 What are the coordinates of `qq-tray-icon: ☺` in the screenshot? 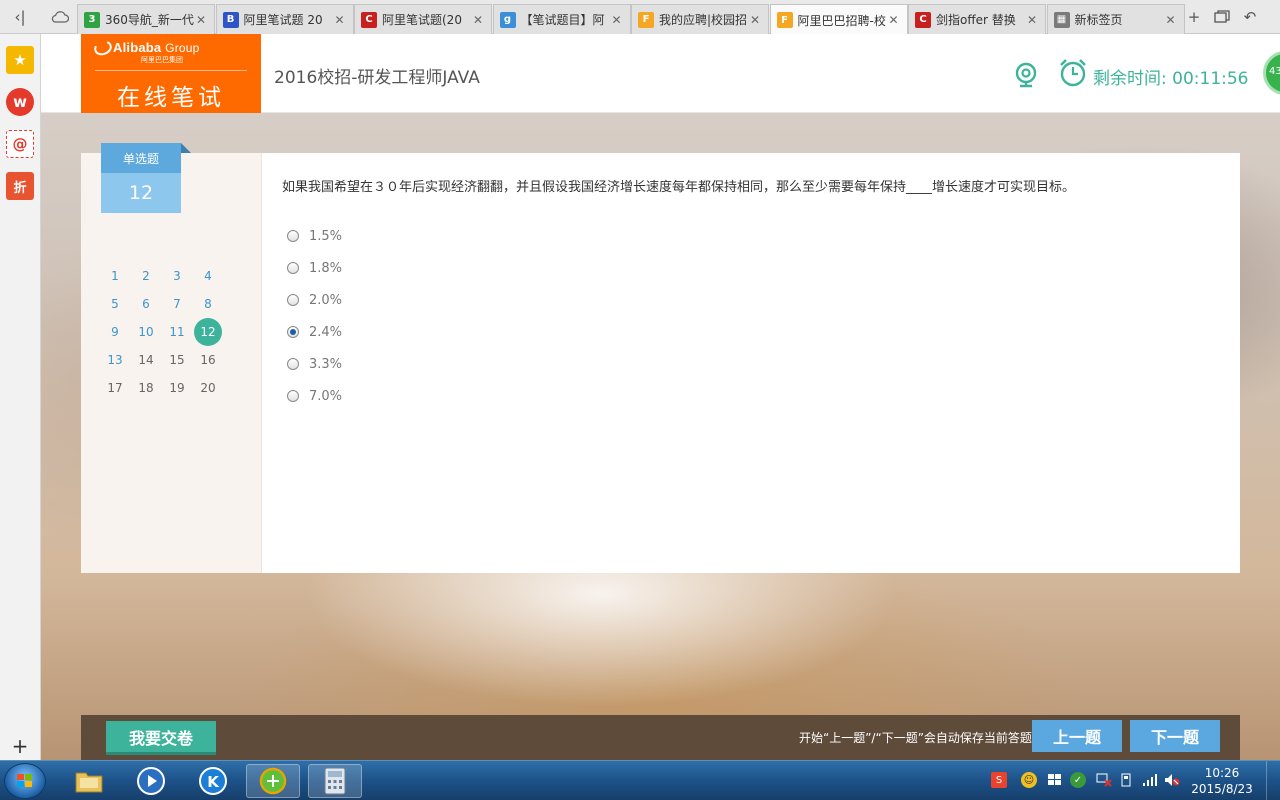 It's located at (1029, 780).